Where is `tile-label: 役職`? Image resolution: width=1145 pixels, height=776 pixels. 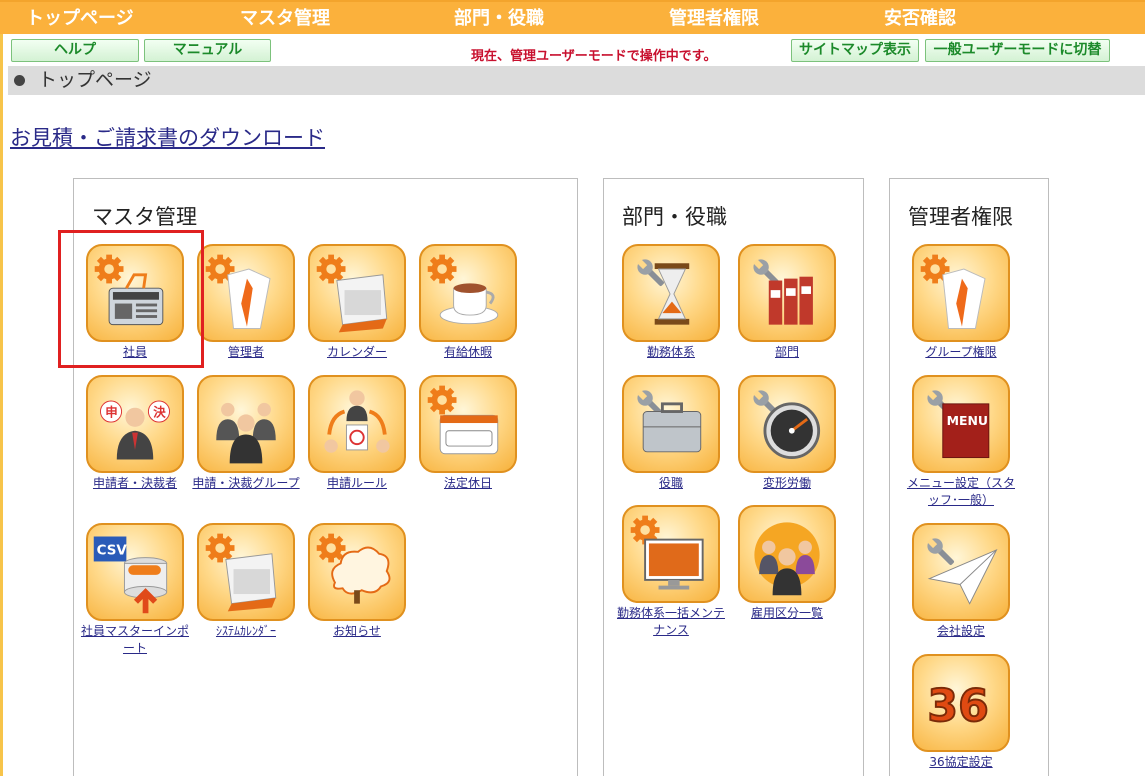
tile-label: 役職 is located at coordinates (671, 483).